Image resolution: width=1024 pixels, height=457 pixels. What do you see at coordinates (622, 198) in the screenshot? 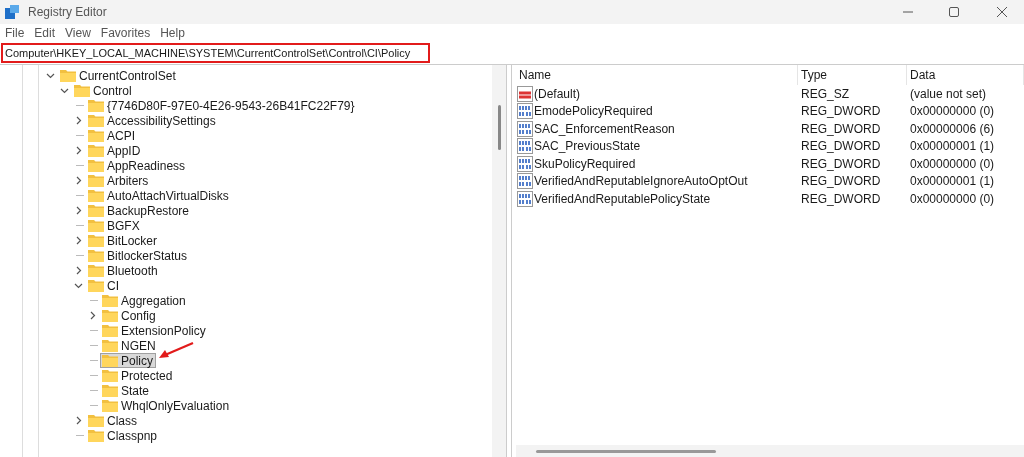
I see `value-name: VerifiedAndReputablePolicyState` at bounding box center [622, 198].